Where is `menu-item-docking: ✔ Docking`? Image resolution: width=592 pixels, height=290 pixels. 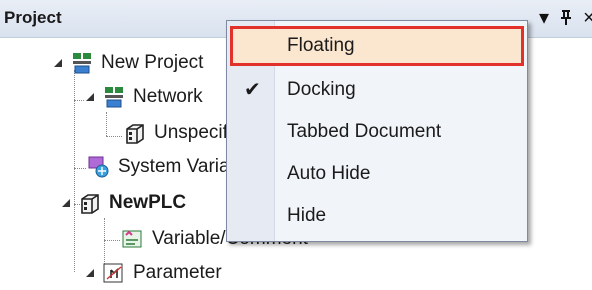
menu-item-docking: ✔ Docking is located at coordinates (377, 90).